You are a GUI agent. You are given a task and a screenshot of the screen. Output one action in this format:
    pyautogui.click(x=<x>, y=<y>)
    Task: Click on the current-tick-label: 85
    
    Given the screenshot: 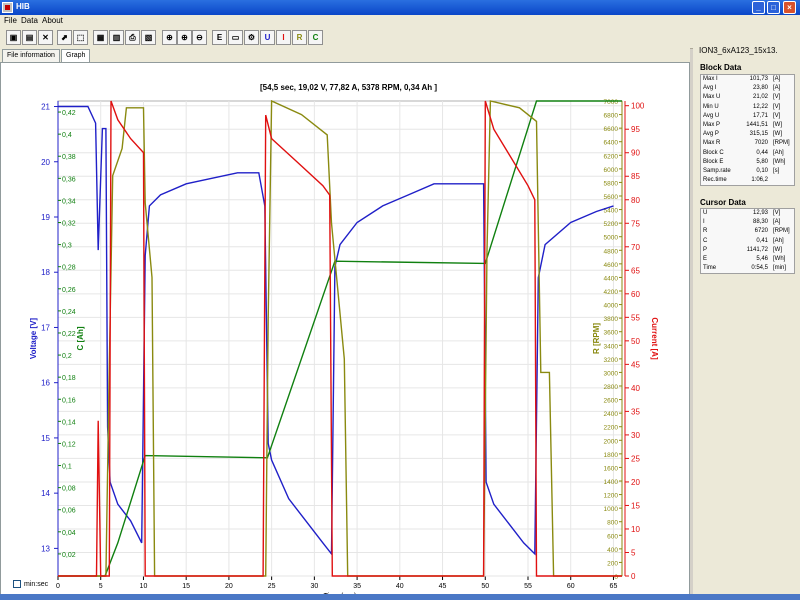 What is the action you would take?
    pyautogui.click(x=635, y=176)
    